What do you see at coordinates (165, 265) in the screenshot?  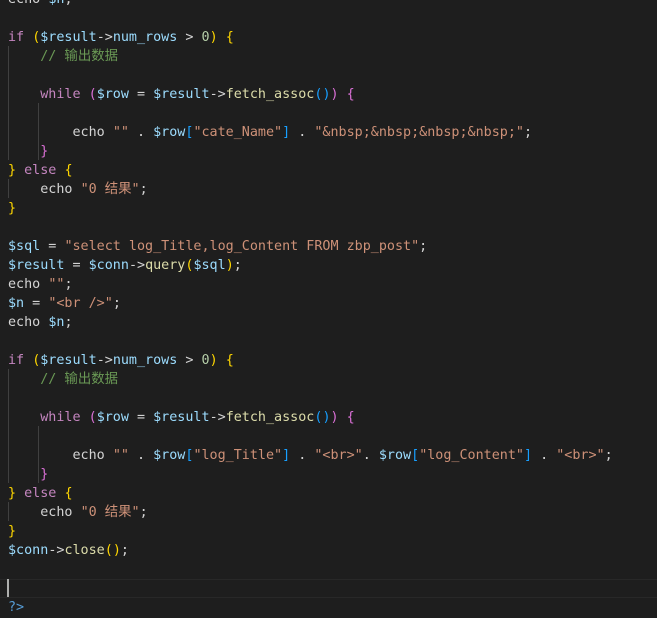 I see `code-token: query` at bounding box center [165, 265].